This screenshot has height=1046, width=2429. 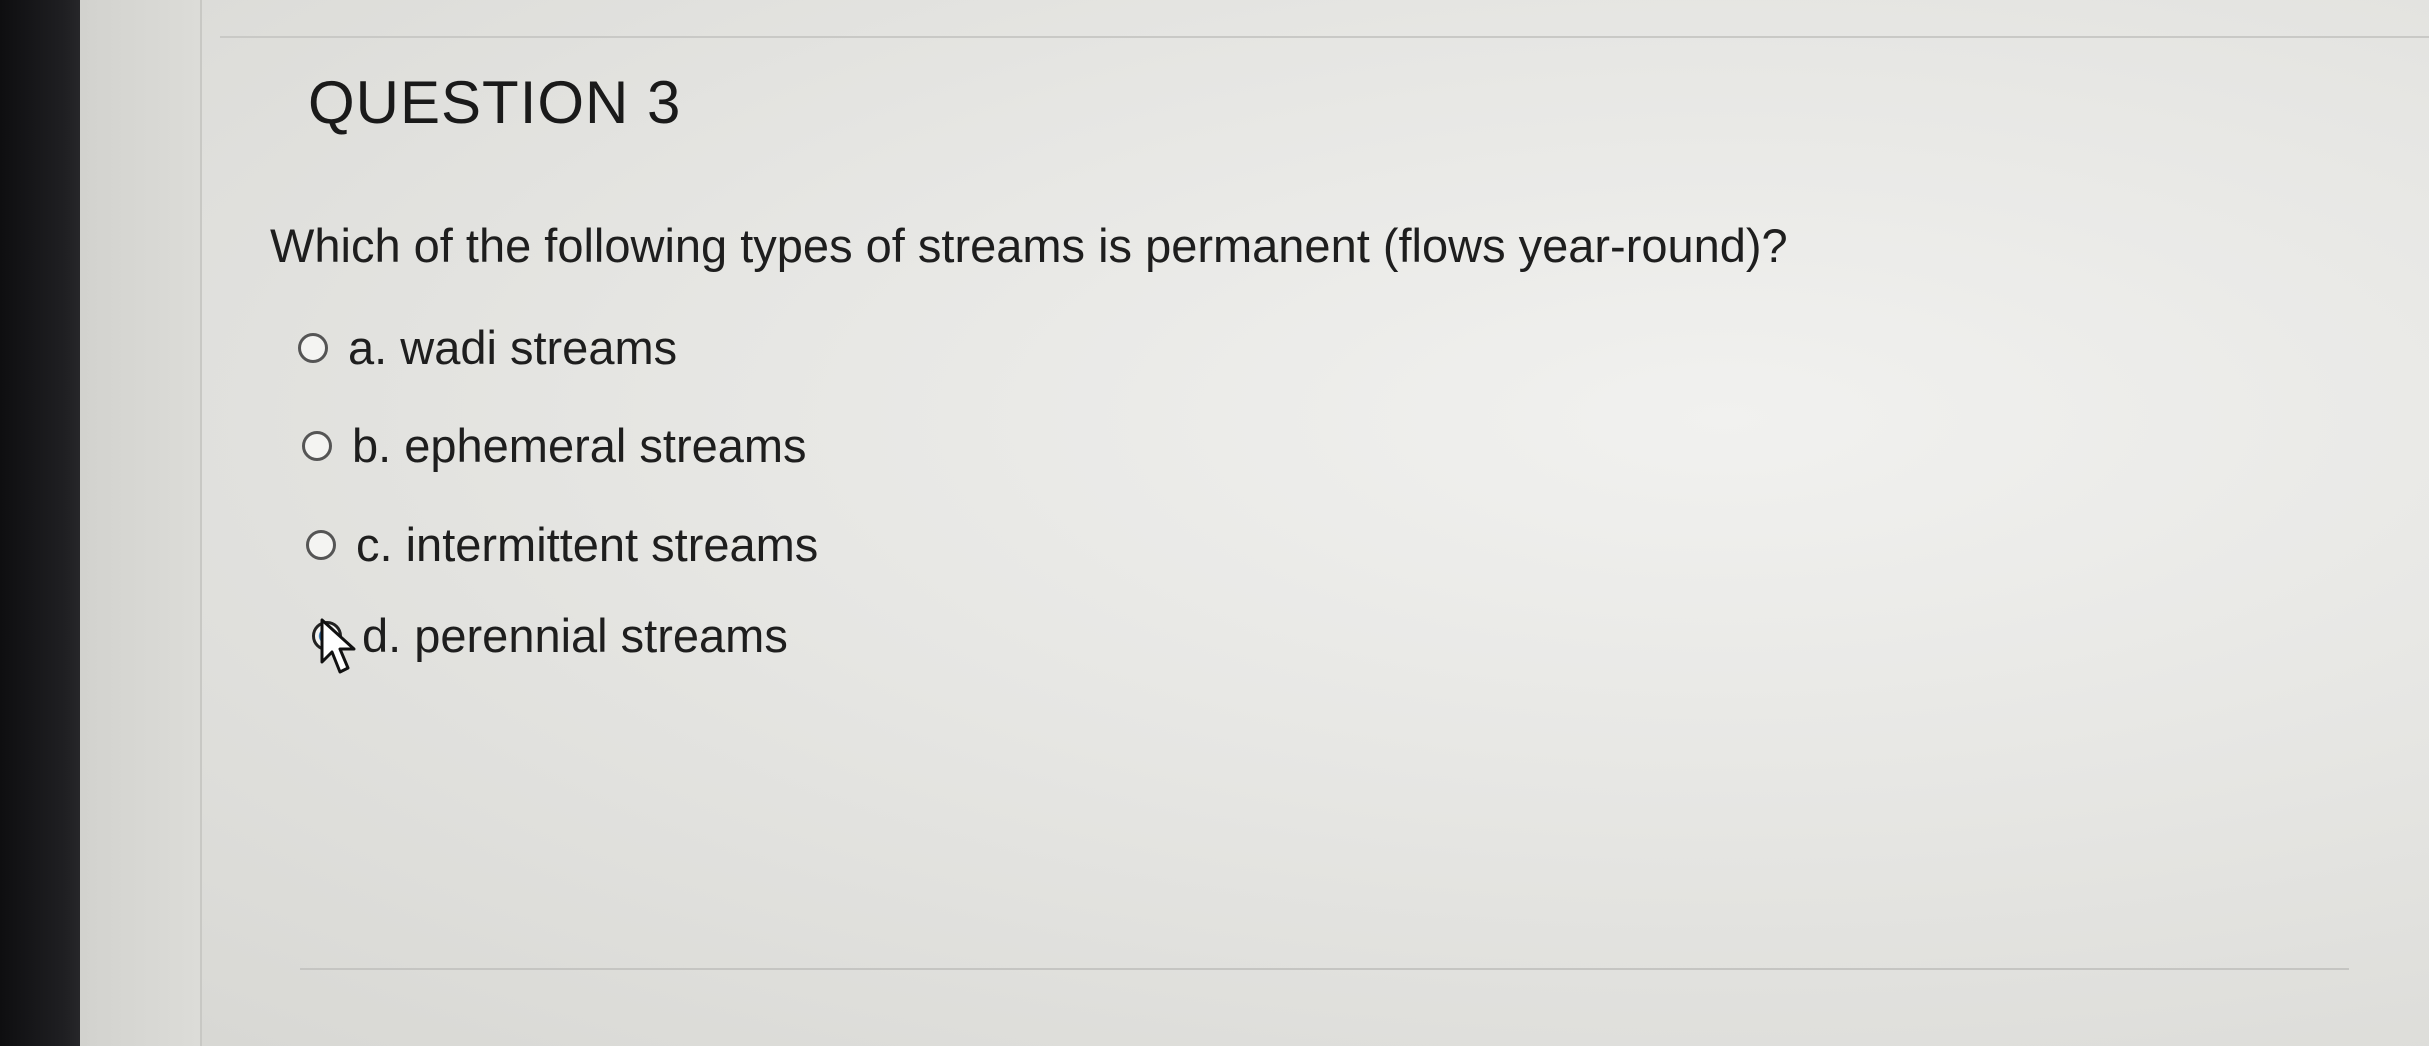 What do you see at coordinates (141, 523) in the screenshot?
I see `left-panel` at bounding box center [141, 523].